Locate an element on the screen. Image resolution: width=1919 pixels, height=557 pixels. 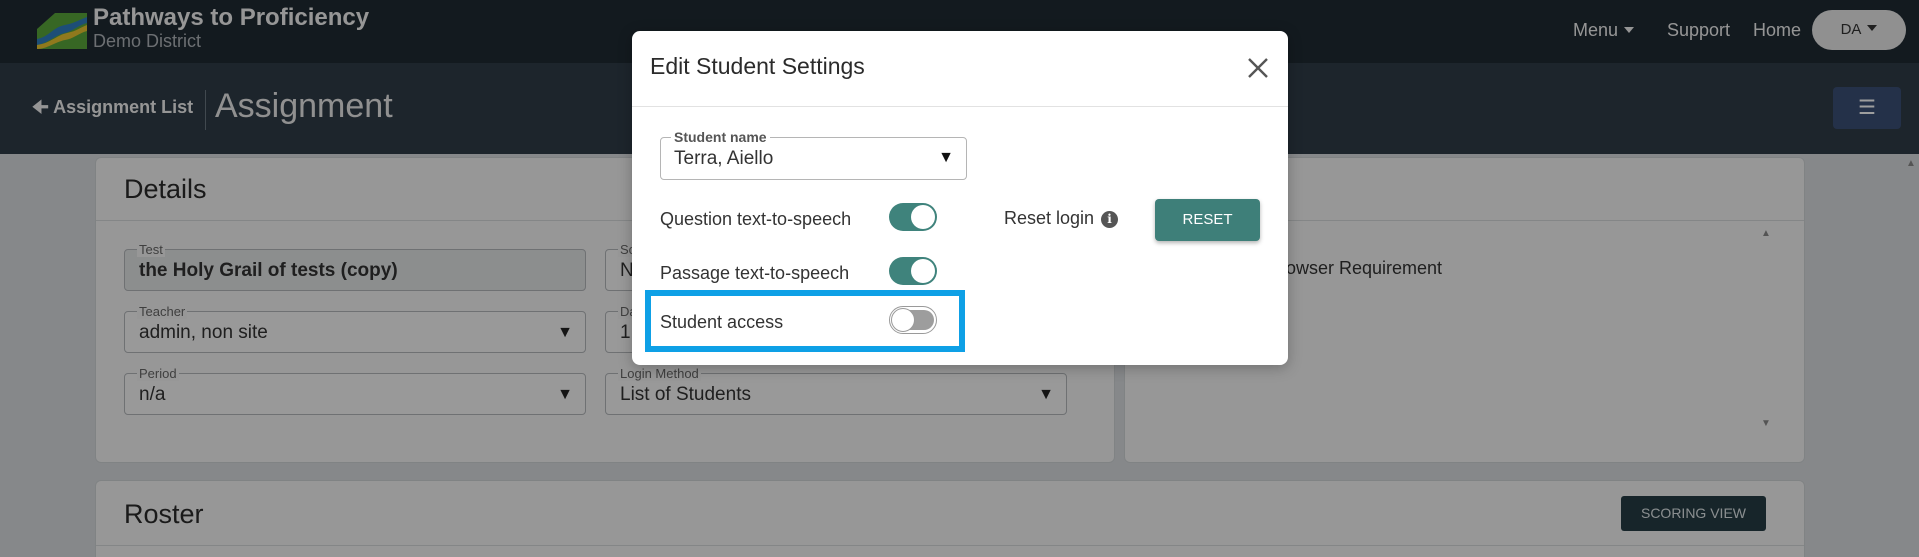
modal-divider is located at coordinates (960, 106).